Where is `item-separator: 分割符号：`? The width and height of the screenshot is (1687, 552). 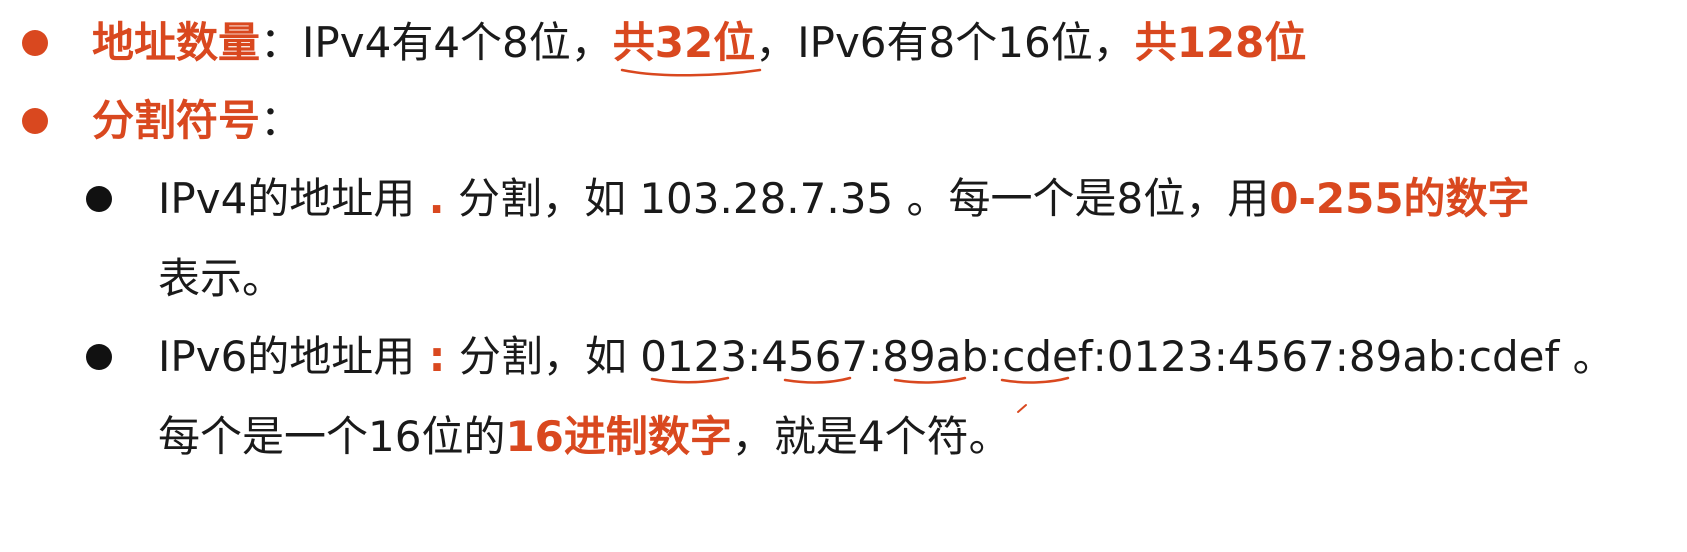 item-separator: 分割符号： is located at coordinates (197, 121).